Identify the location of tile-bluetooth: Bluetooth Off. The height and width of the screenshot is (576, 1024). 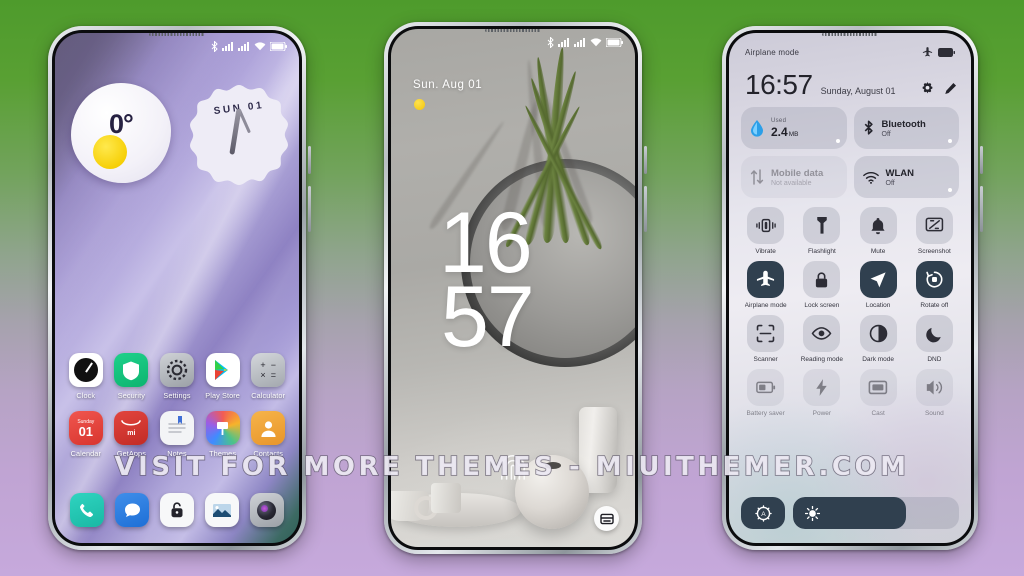
(906, 128).